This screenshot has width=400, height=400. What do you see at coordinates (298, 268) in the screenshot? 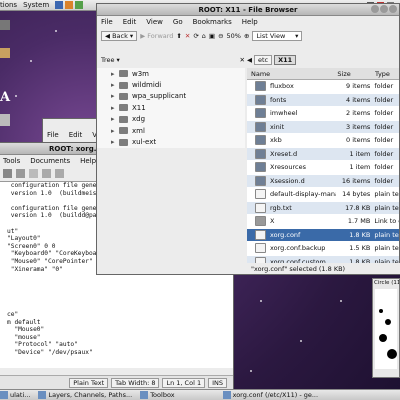
I see `selection-status: "xorg.conf" selected (1.8 KB)` at bounding box center [298, 268].